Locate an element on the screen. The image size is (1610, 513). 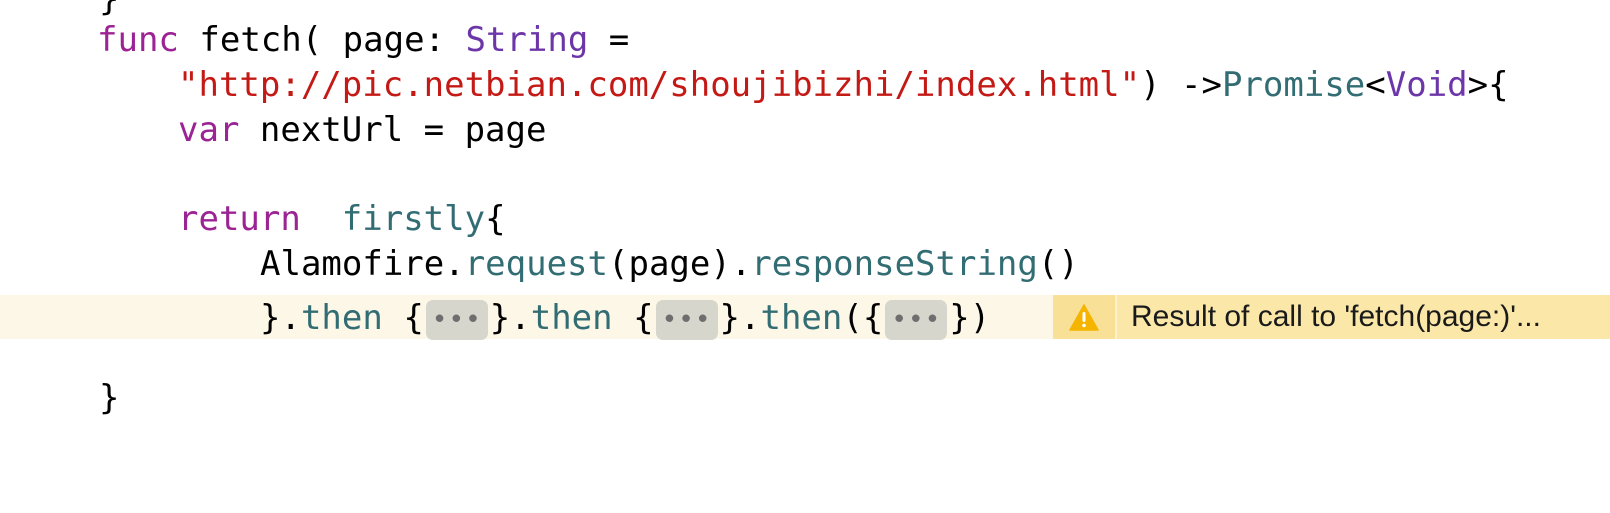
open-brace: { is located at coordinates (495, 219).